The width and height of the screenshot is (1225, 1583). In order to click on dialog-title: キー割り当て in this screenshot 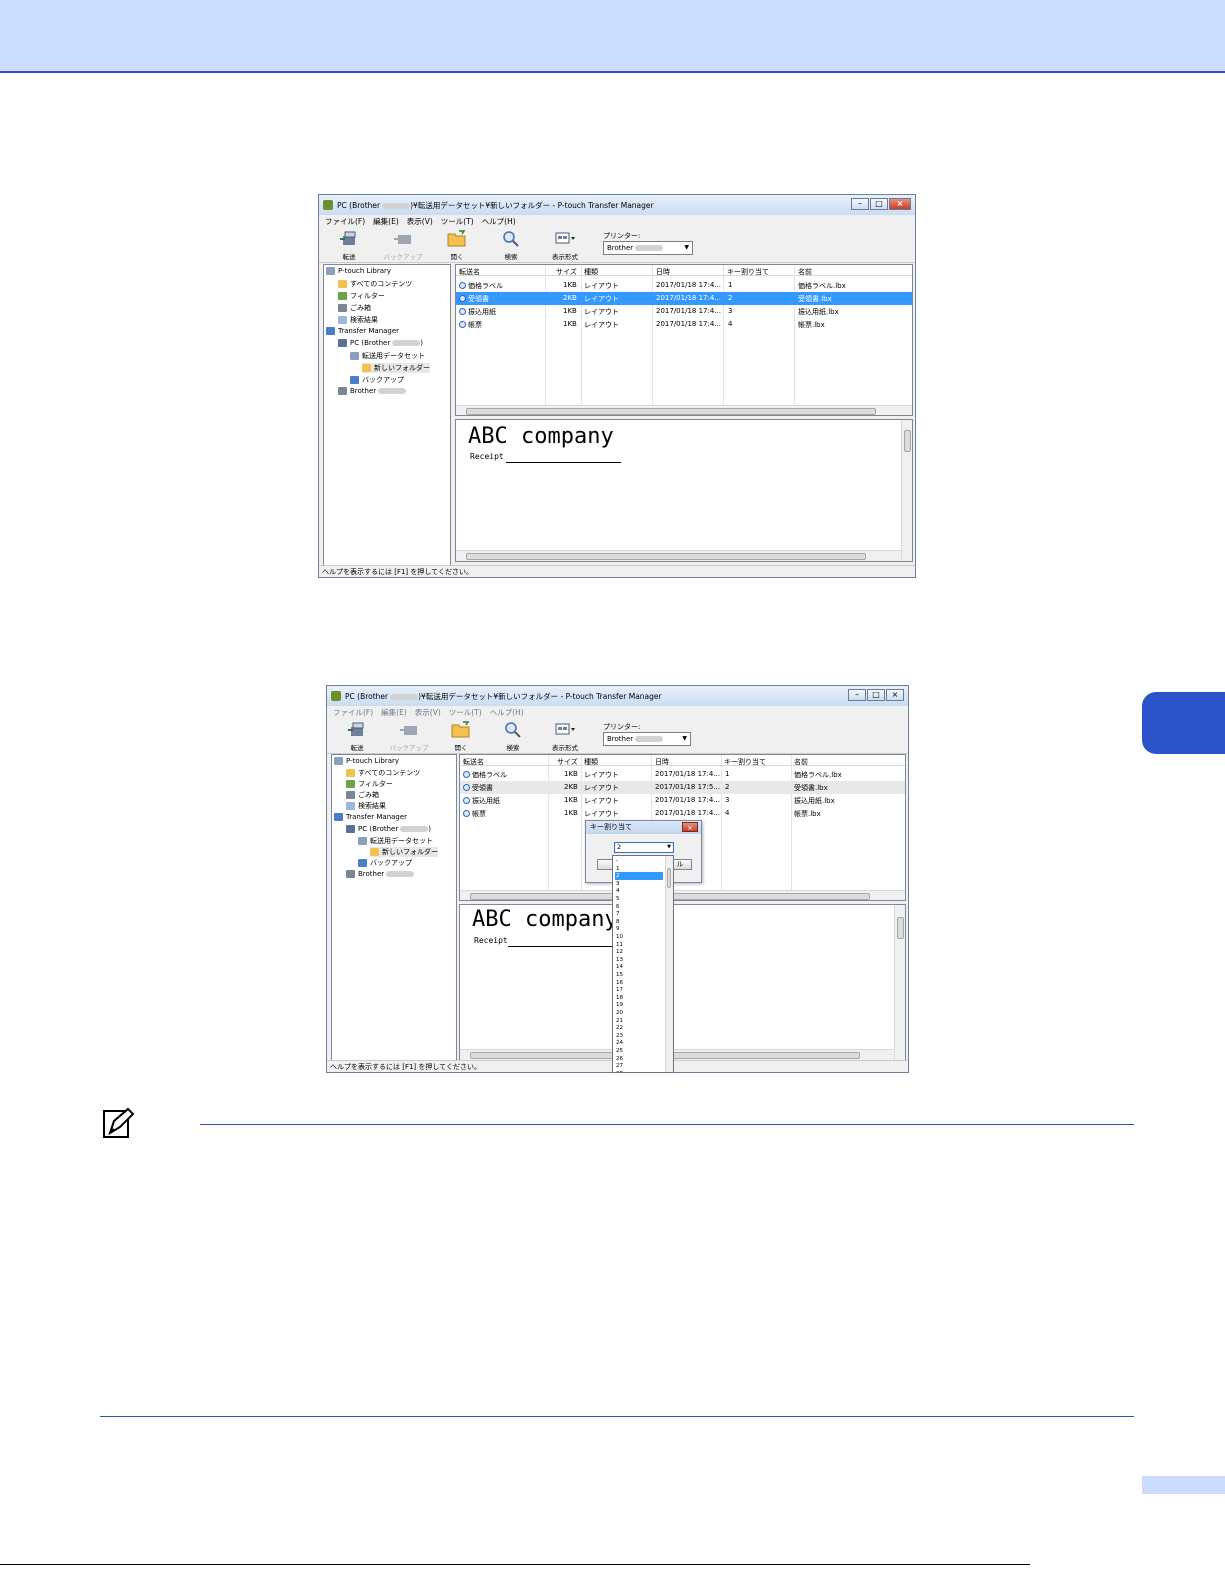, I will do `click(611, 827)`.